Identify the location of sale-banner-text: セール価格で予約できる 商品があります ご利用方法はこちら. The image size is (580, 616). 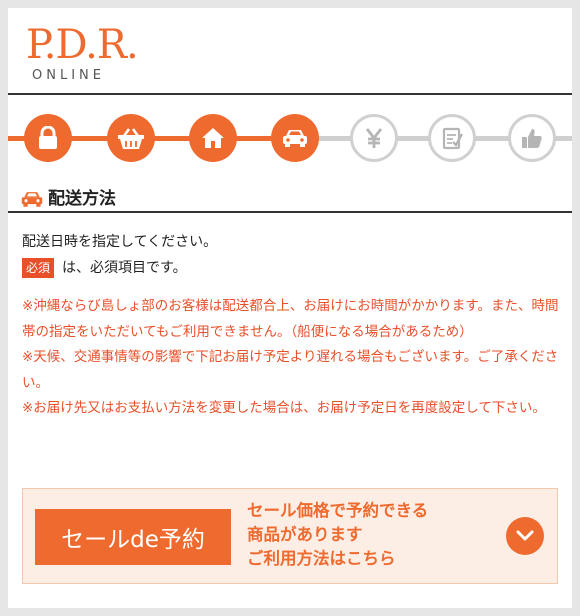
(337, 535).